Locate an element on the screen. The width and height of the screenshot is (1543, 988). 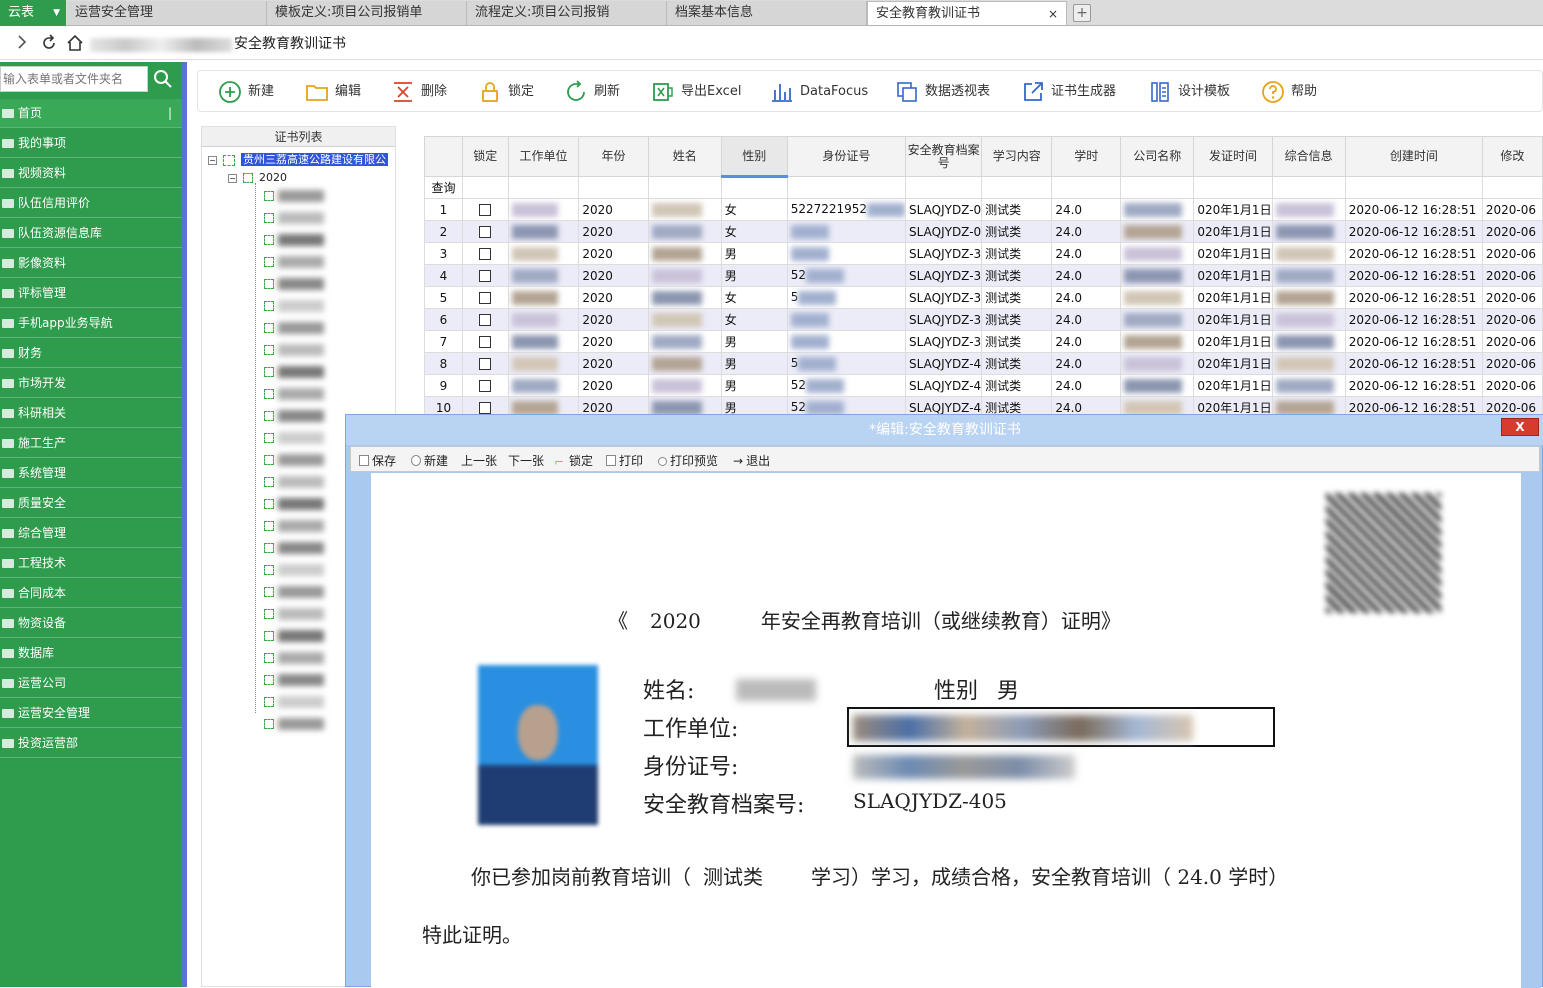
sidebar-item: 物资设备 is located at coordinates (91, 623).